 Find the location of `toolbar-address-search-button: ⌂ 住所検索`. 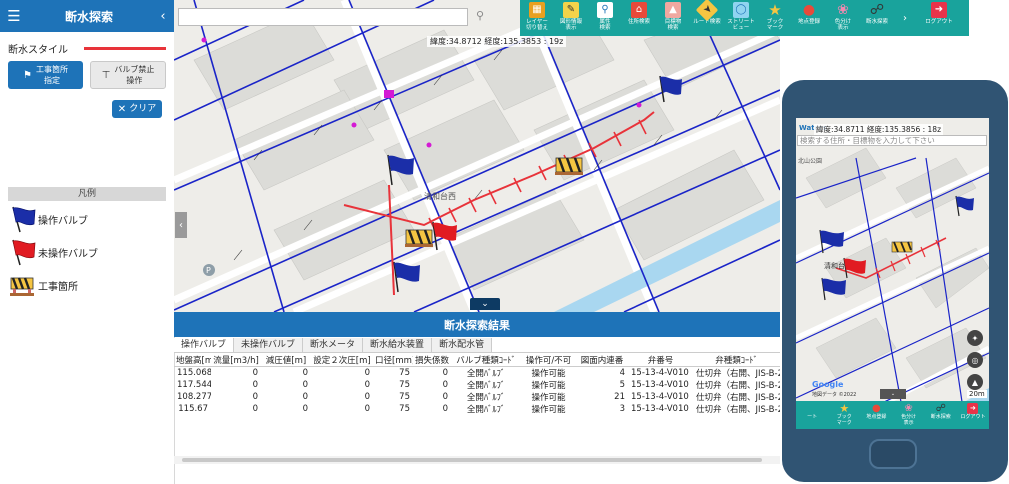

toolbar-address-search-button: ⌂ 住所検索 is located at coordinates (639, 18).